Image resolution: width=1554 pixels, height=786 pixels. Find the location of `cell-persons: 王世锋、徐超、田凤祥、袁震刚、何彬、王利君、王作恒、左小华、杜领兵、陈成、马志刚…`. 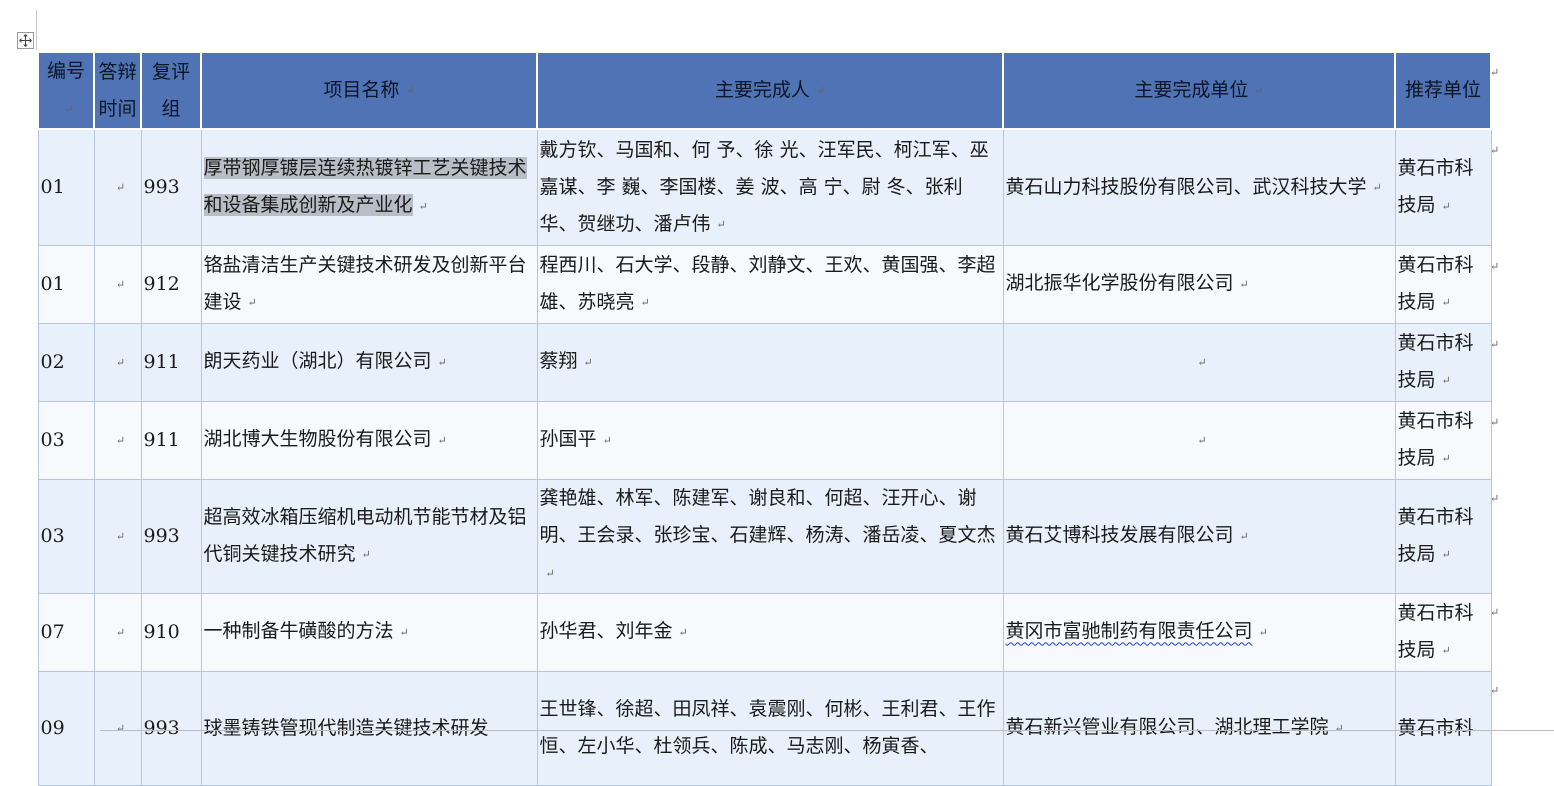

cell-persons: 王世锋、徐超、田凤祥、袁震刚、何彬、王利君、王作恒、左小华、杜领兵、陈成、马志刚… is located at coordinates (770, 728).